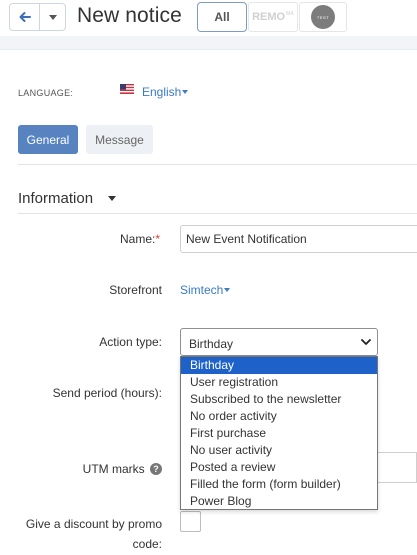 This screenshot has height=555, width=417. I want to click on arrow-left-icon, so click(25, 17).